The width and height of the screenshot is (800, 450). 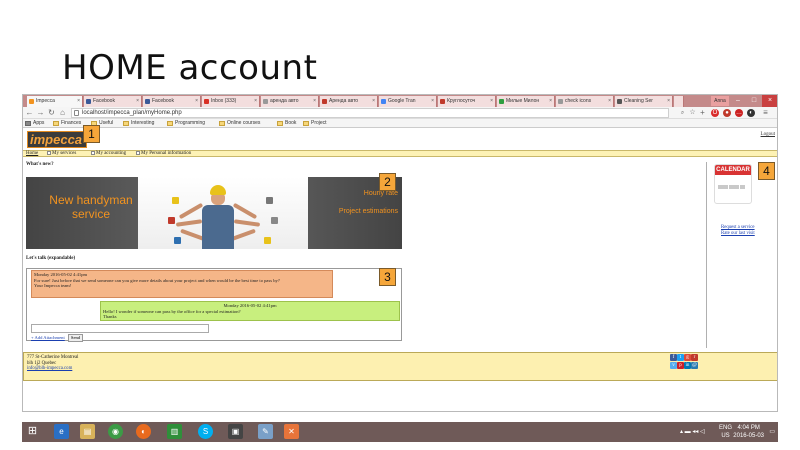 What do you see at coordinates (738, 101) in the screenshot?
I see `minimize-icon: –` at bounding box center [738, 101].